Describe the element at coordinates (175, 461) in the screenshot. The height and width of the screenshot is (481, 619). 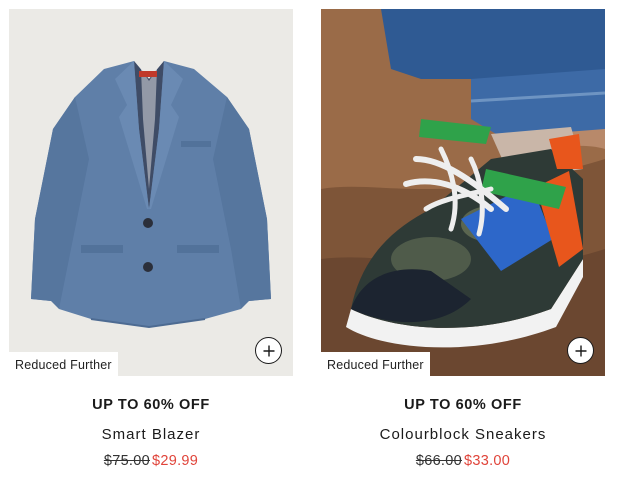
I see `sale-price: $29.99` at that location.